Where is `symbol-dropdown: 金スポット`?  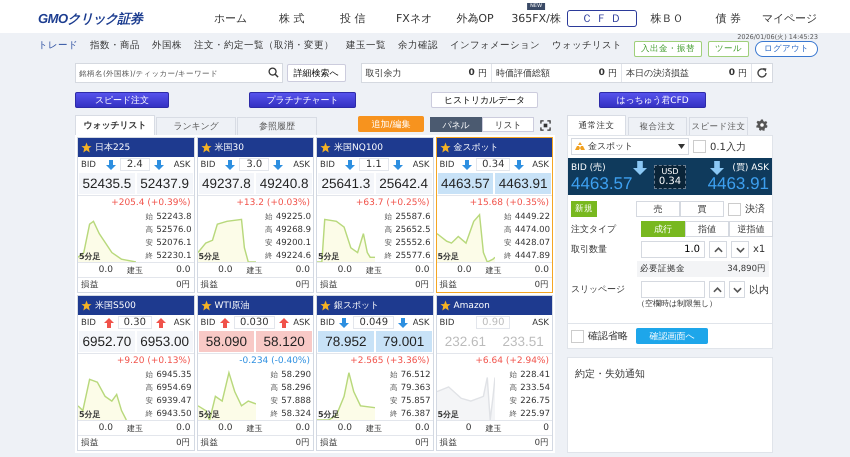
symbol-dropdown: 金スポット is located at coordinates (630, 146).